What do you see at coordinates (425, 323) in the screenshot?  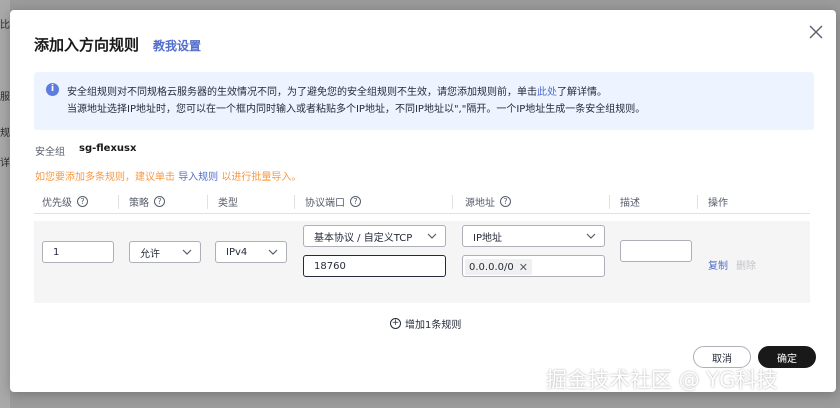 I see `add-rule-button: + 增加1条规则` at bounding box center [425, 323].